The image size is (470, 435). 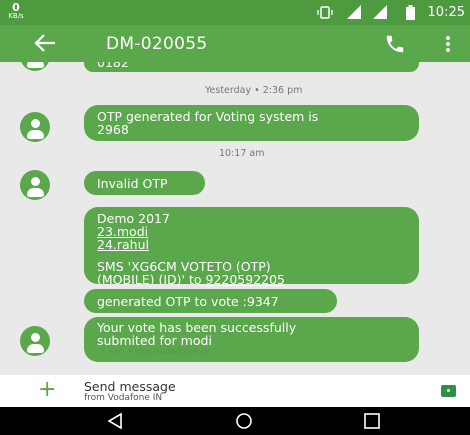 I want to click on message-bubble-partial: 0182, so click(x=251, y=67).